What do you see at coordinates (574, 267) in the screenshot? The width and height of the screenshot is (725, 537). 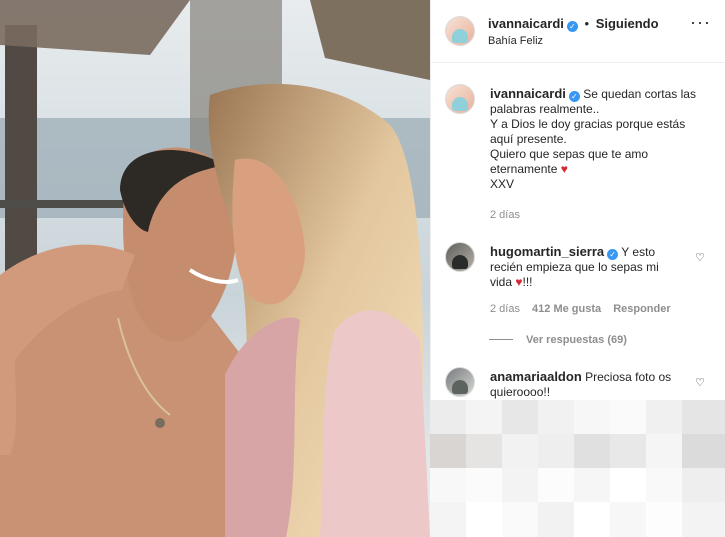 I see `comment-line-2: recién empieza que lo sepas mi` at bounding box center [574, 267].